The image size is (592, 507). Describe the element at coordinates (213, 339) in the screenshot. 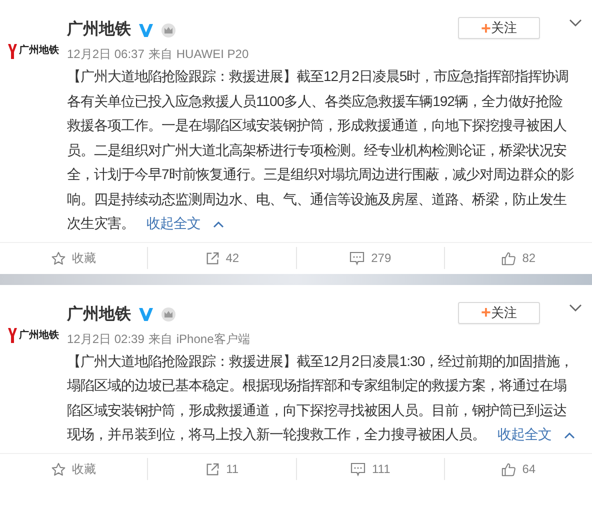

I see `post-source: iPhone客户端` at that location.